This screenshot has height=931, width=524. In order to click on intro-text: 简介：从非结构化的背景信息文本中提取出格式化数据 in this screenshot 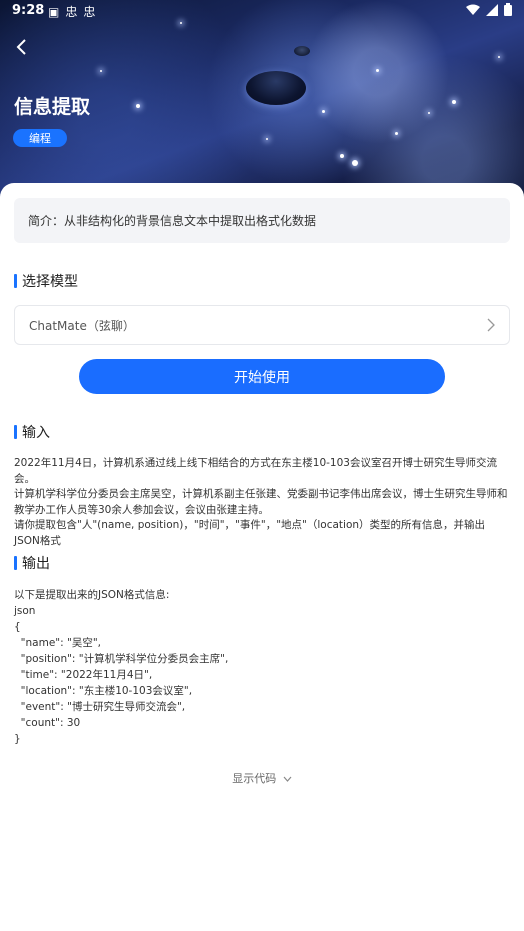, I will do `click(172, 221)`.